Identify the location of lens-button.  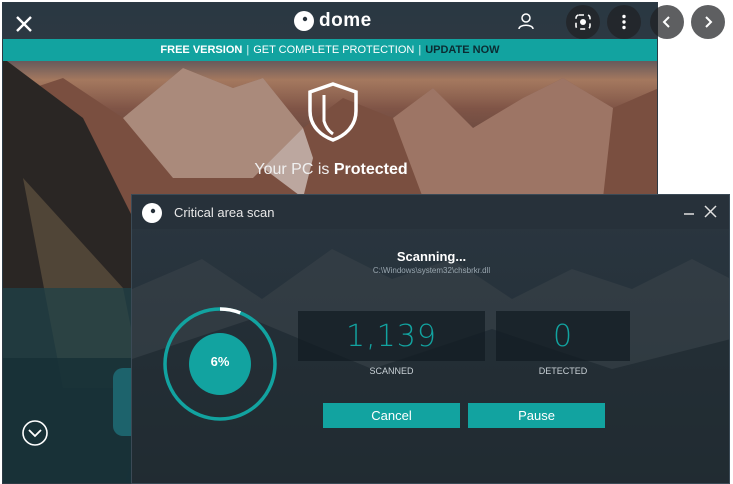
(583, 22).